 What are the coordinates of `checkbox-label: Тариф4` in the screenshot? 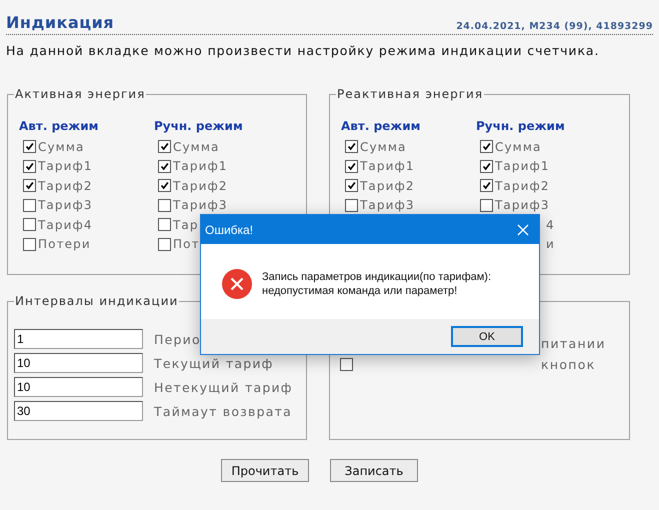 It's located at (65, 225).